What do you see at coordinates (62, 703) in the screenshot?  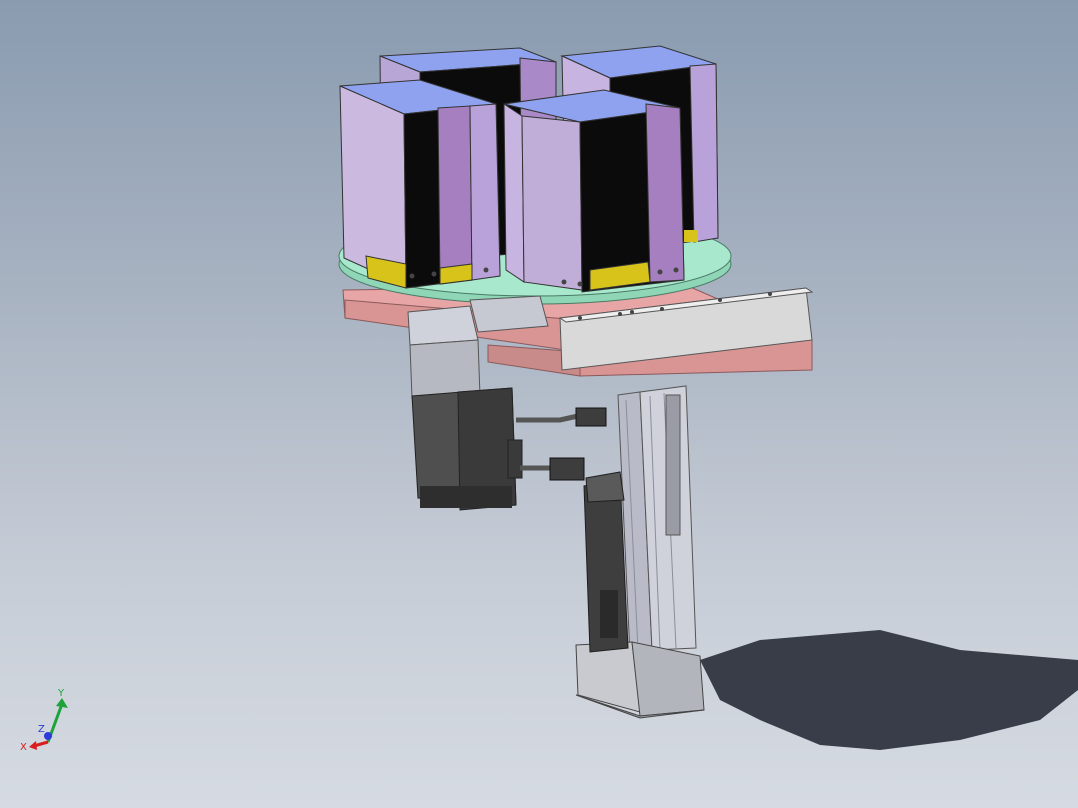 I see `y-axis-arrowhead` at bounding box center [62, 703].